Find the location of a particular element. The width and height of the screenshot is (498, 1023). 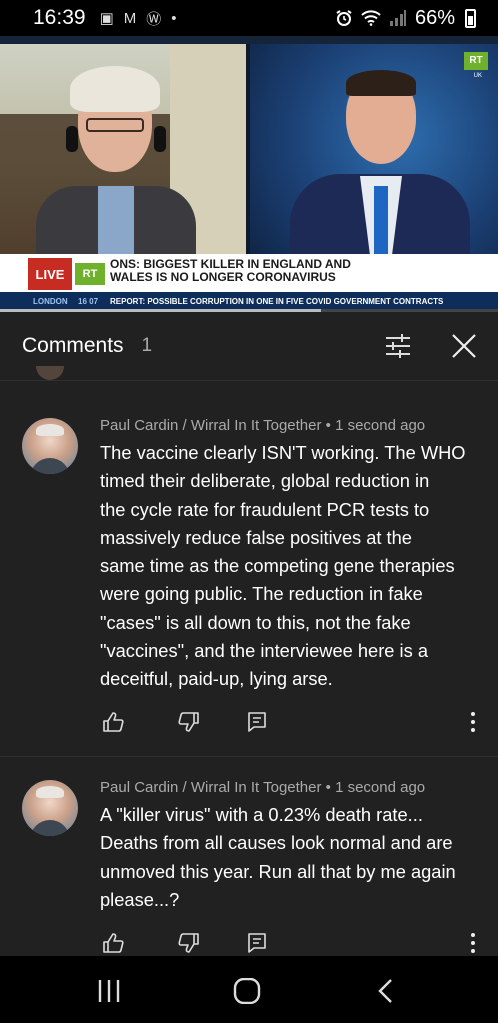

status-right: 66% is located at coordinates (405, 18).